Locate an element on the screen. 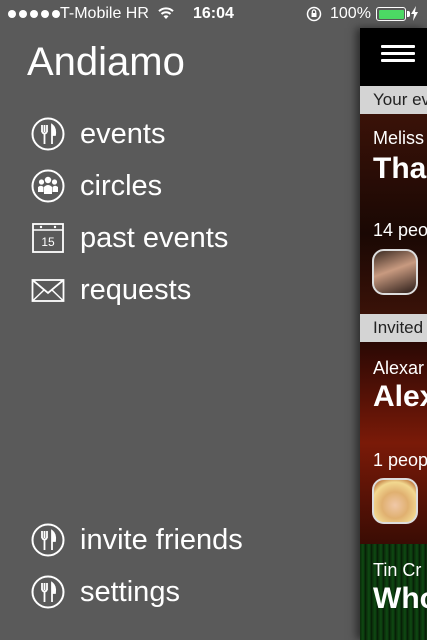  menu-item-settings: settings is located at coordinates (105, 592).